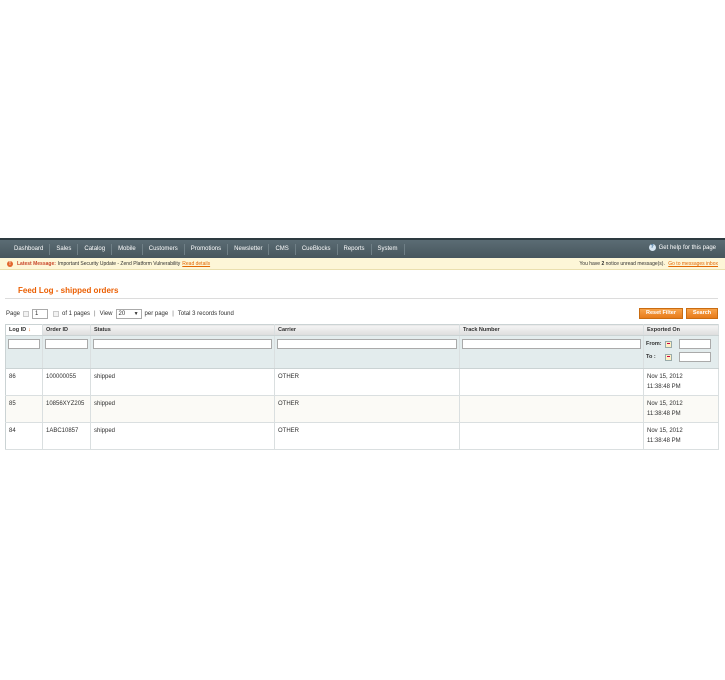  I want to click on filter-order-id-input, so click(66, 344).